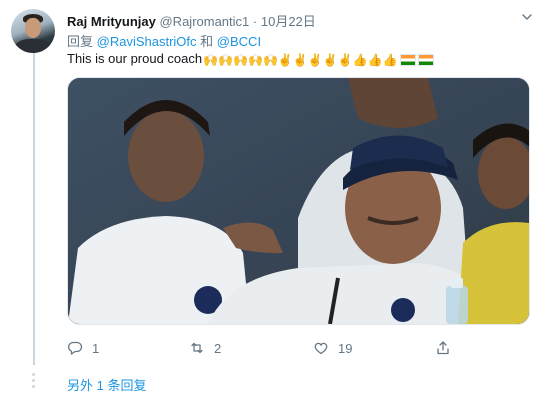 The width and height of the screenshot is (550, 403). Describe the element at coordinates (239, 41) in the screenshot. I see `mention-bcci: @BCCI` at that location.